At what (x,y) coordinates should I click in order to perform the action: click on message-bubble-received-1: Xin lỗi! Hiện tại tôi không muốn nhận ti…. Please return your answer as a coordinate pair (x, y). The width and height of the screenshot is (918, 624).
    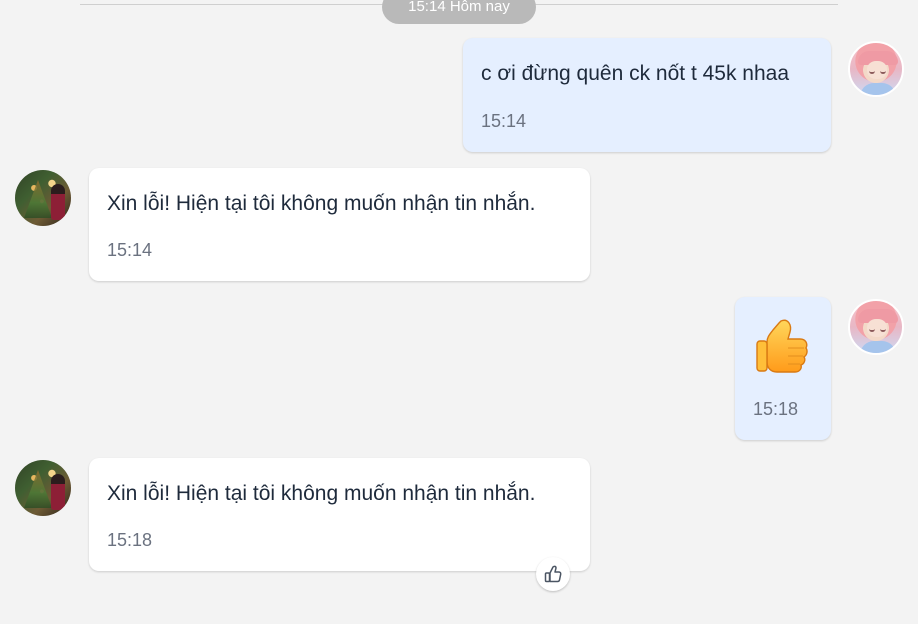
    Looking at the image, I should click on (339, 224).